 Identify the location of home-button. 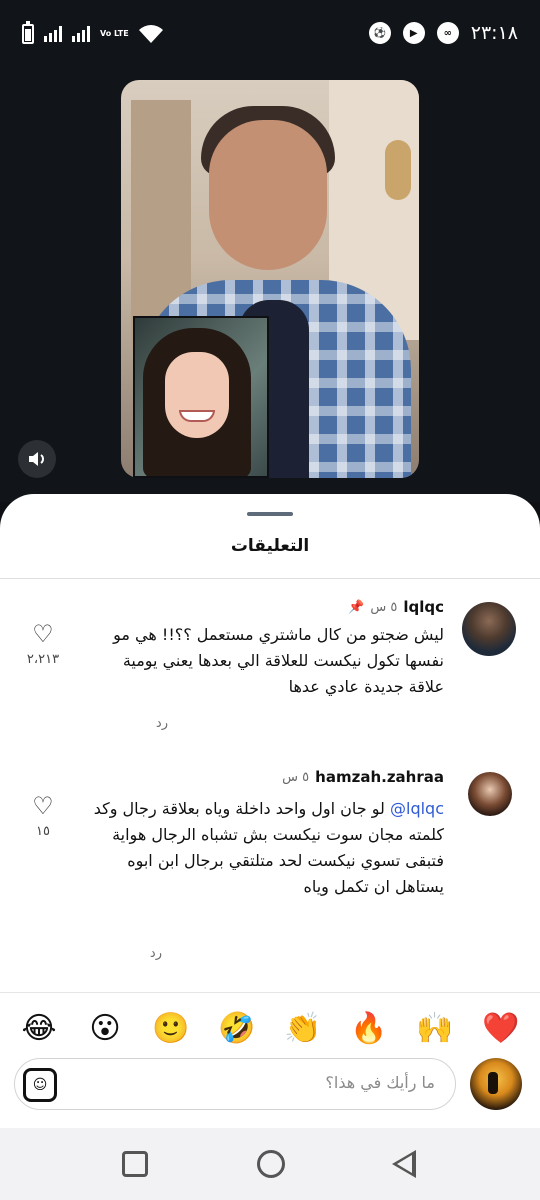
(271, 1164).